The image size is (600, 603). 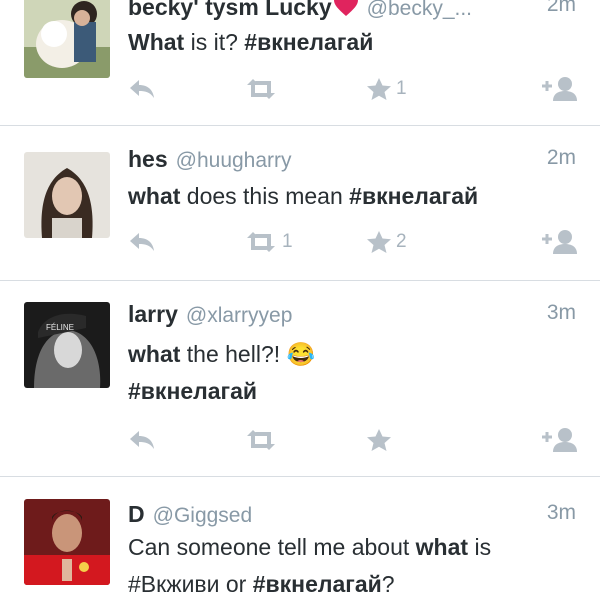 What do you see at coordinates (480, 547) in the screenshot?
I see `tweet-text-fragment: is` at bounding box center [480, 547].